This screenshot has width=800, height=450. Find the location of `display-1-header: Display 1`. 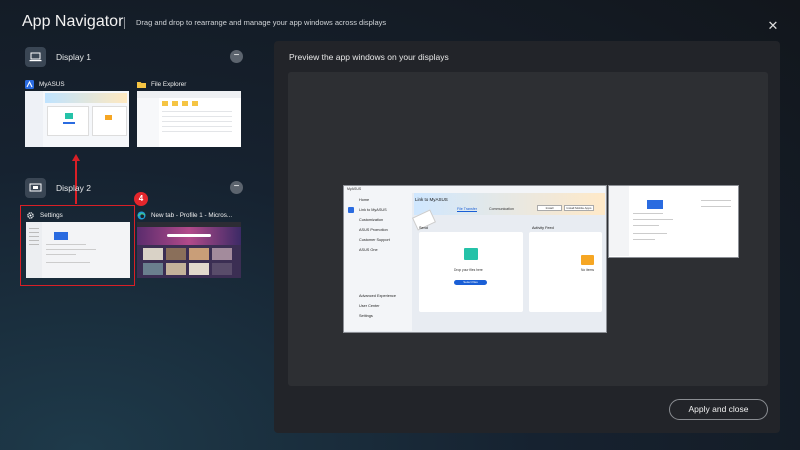

display-1-header: Display 1 is located at coordinates (58, 57).